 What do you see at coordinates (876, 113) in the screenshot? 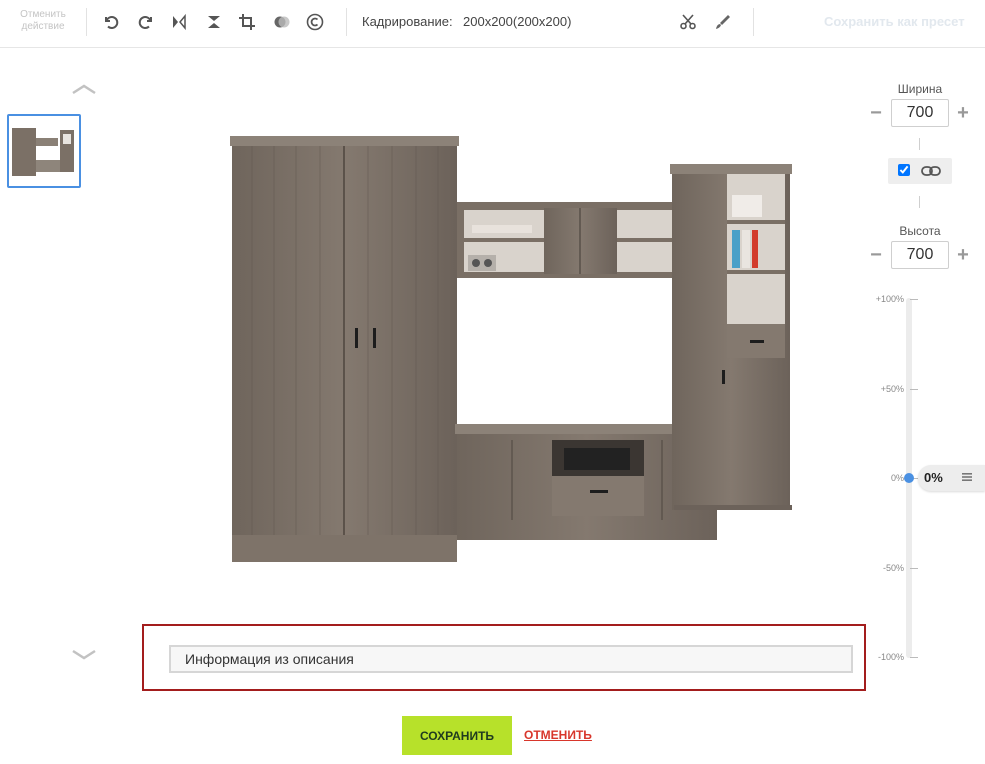
I see `width-decrease-button: −` at bounding box center [876, 113].